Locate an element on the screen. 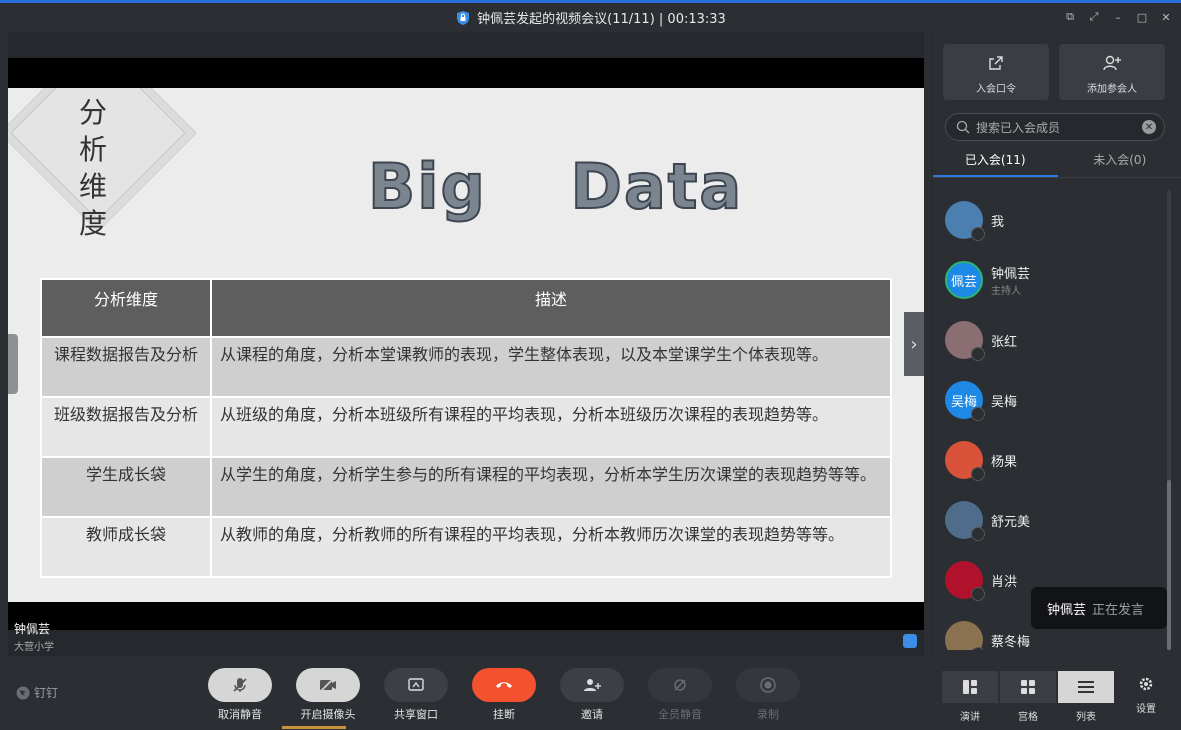 The width and height of the screenshot is (1181, 730). dingtalk-icon is located at coordinates (23, 692).